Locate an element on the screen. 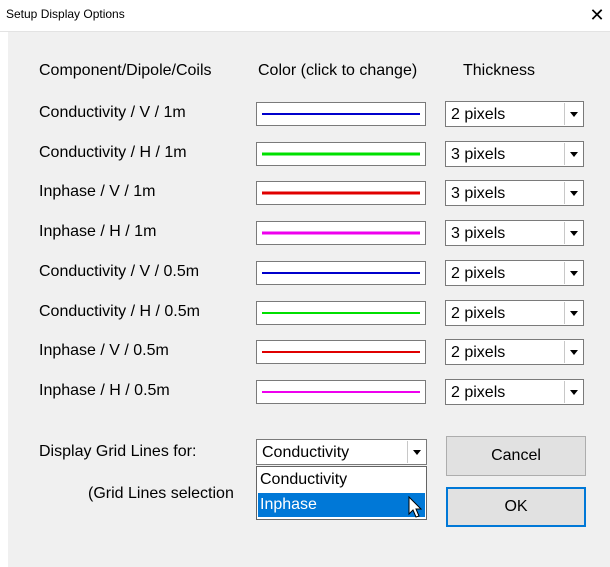 This screenshot has height=567, width=610. close-icon: ✕ is located at coordinates (597, 15).